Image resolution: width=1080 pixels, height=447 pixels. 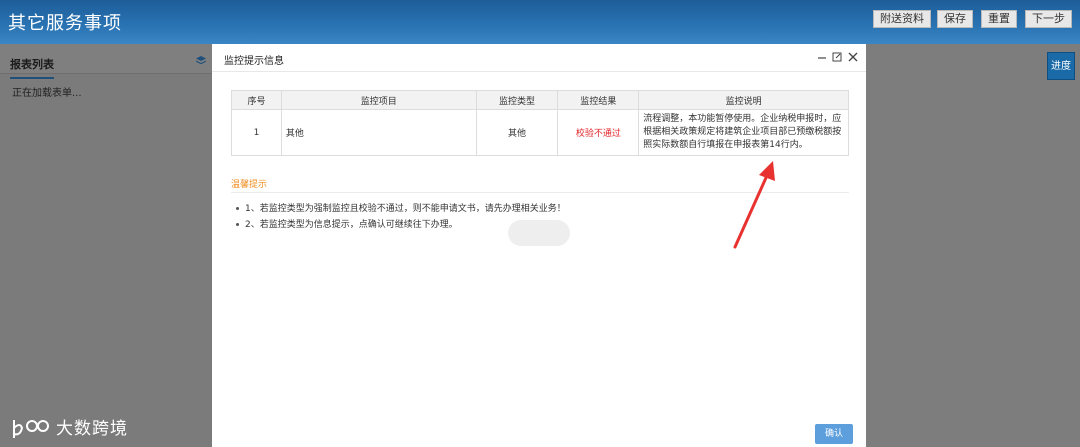 What do you see at coordinates (853, 57) in the screenshot?
I see `close-icon` at bounding box center [853, 57].